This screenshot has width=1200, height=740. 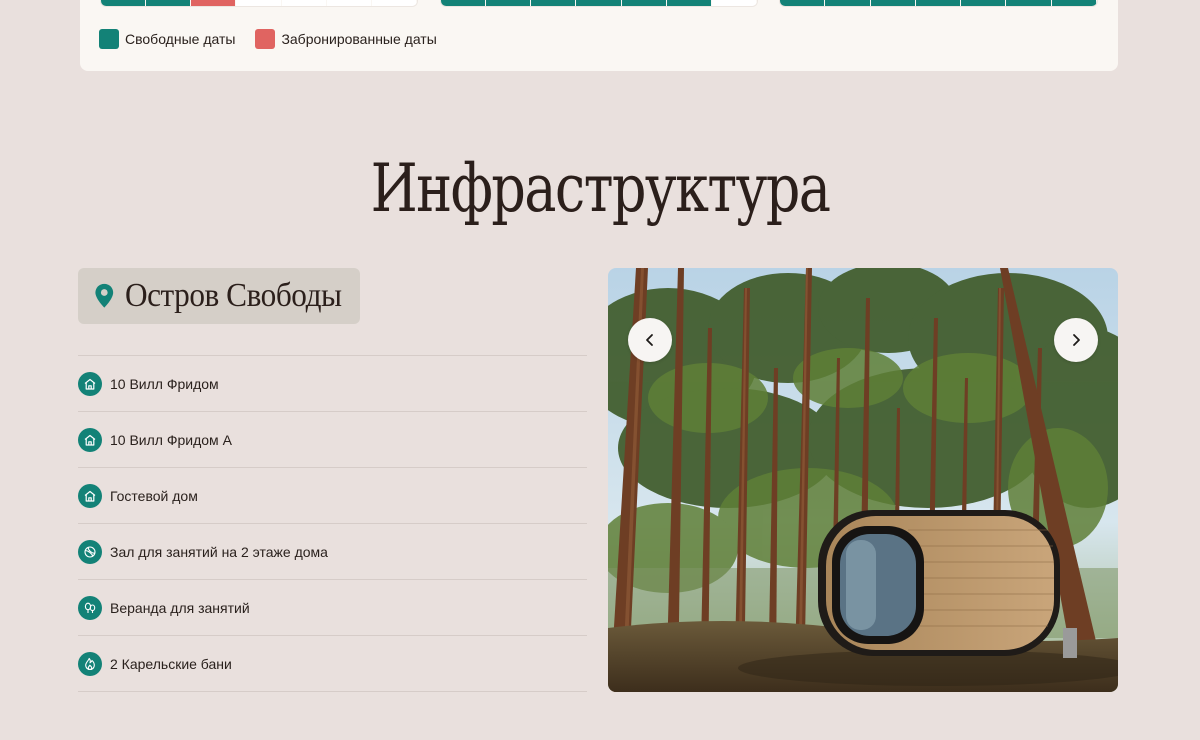 I want to click on location-name: Остров Свободы, so click(x=233, y=295).